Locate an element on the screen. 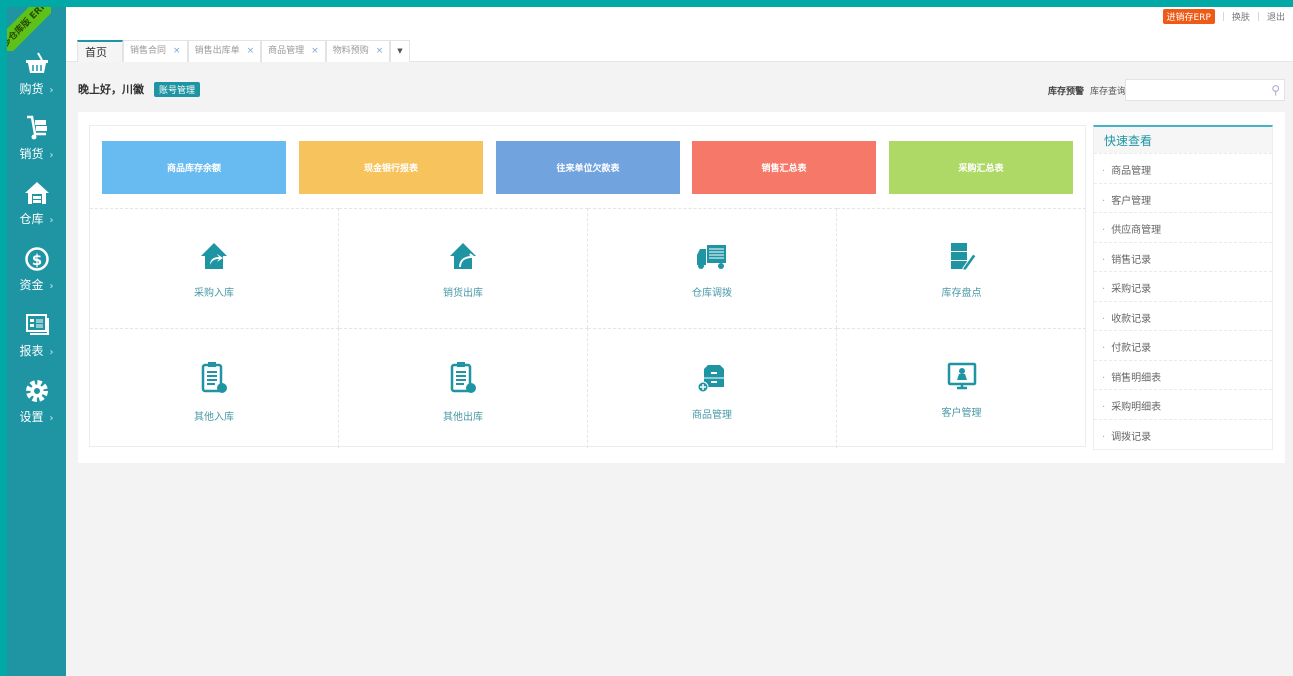 This screenshot has width=1293, height=676. tab-label: 销售合同 is located at coordinates (148, 51).